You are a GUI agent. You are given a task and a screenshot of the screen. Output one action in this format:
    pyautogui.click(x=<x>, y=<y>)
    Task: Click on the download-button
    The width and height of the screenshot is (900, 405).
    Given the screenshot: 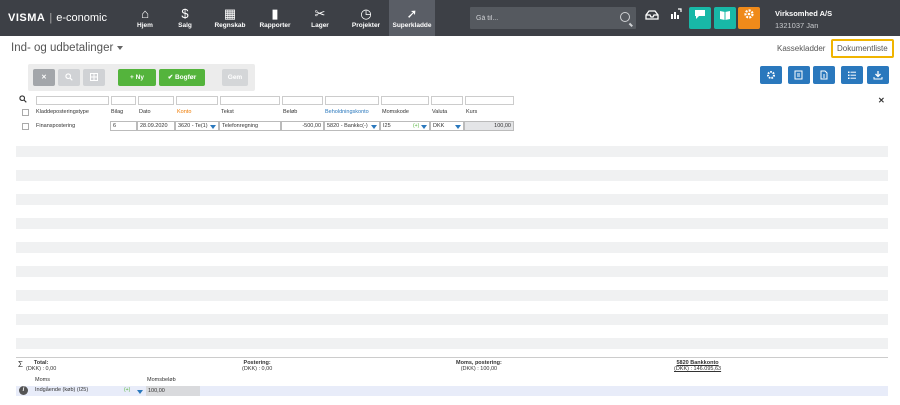 What is the action you would take?
    pyautogui.click(x=878, y=75)
    